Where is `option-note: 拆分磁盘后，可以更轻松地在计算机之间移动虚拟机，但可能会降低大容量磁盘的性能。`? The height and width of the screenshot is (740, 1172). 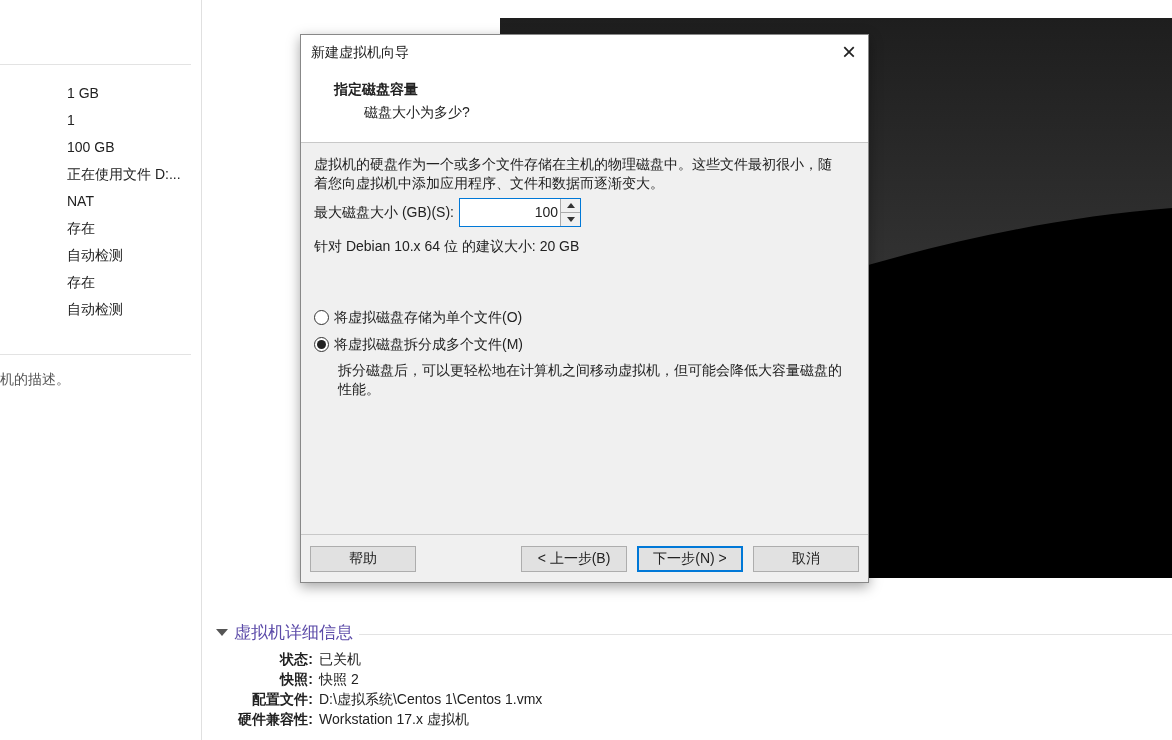 option-note: 拆分磁盘后，可以更轻松地在计算机之间移动虚拟机，但可能会降低大容量磁盘的性能。 is located at coordinates (590, 380).